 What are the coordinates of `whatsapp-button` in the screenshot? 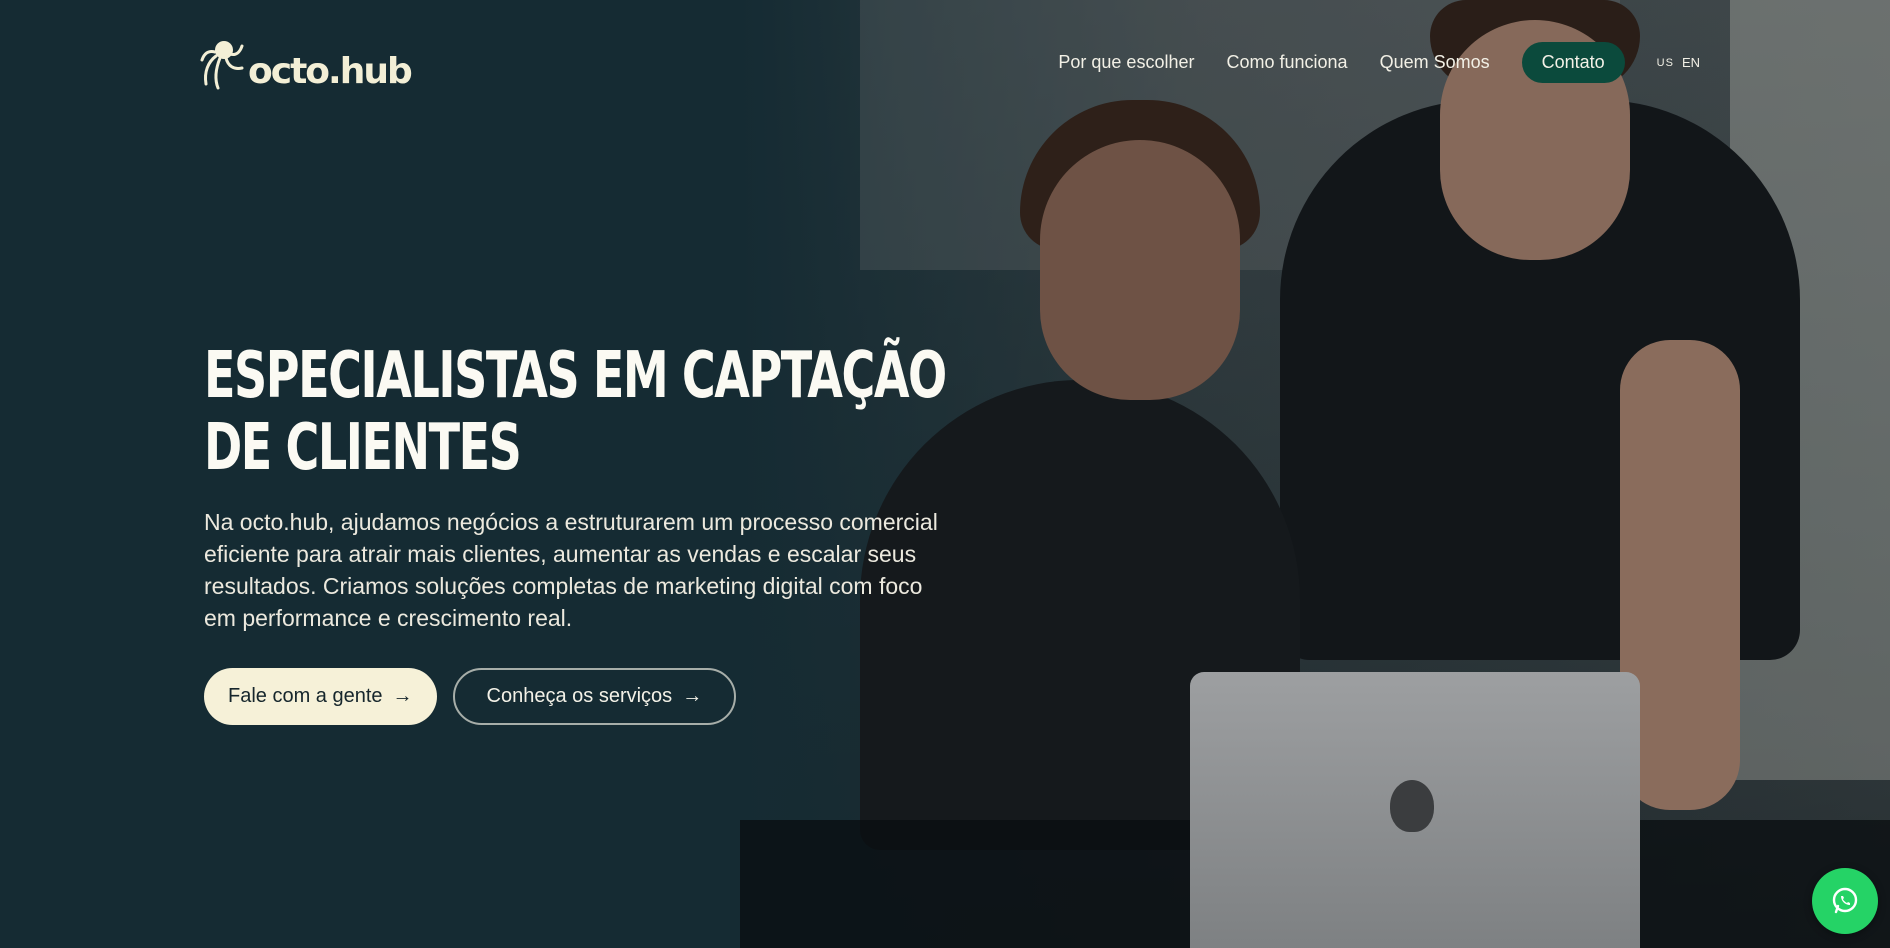 It's located at (1845, 901).